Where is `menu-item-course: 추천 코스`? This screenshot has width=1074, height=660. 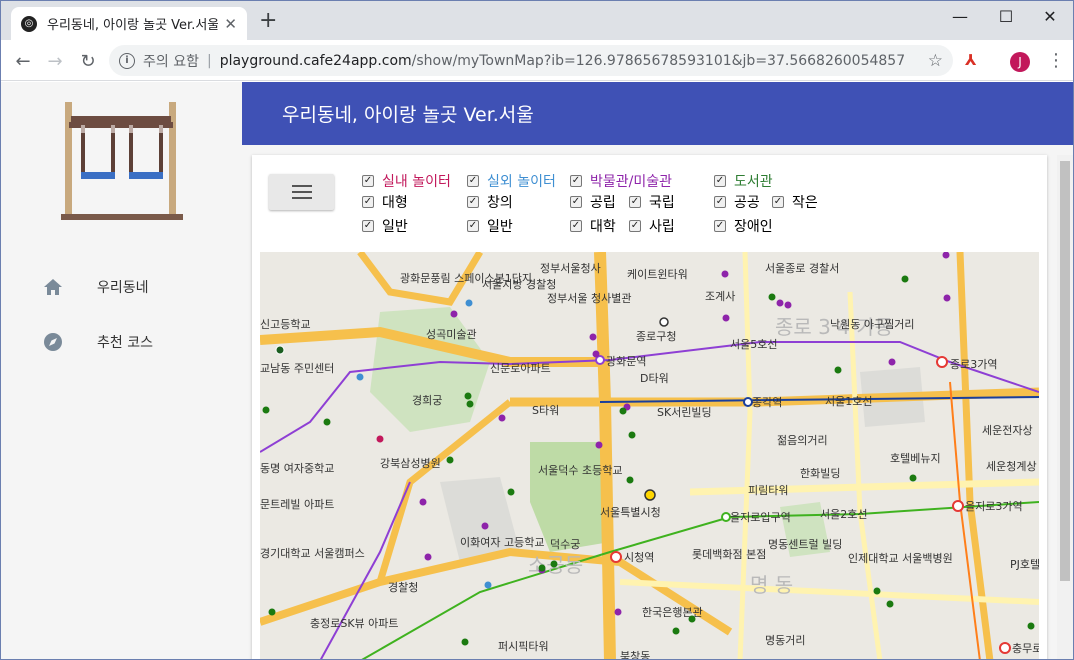 menu-item-course: 추천 코스 is located at coordinates (97, 342).